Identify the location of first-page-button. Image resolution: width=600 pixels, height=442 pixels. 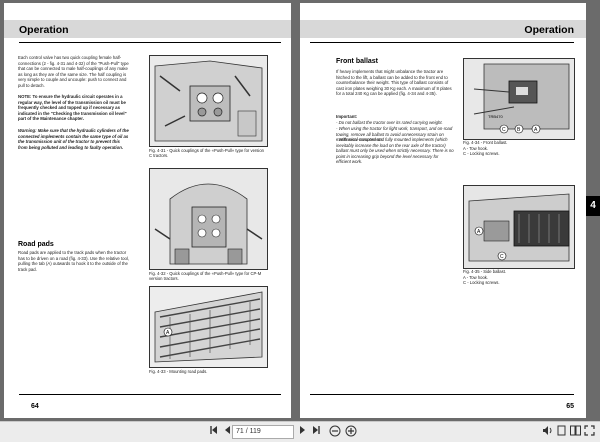
(214, 431).